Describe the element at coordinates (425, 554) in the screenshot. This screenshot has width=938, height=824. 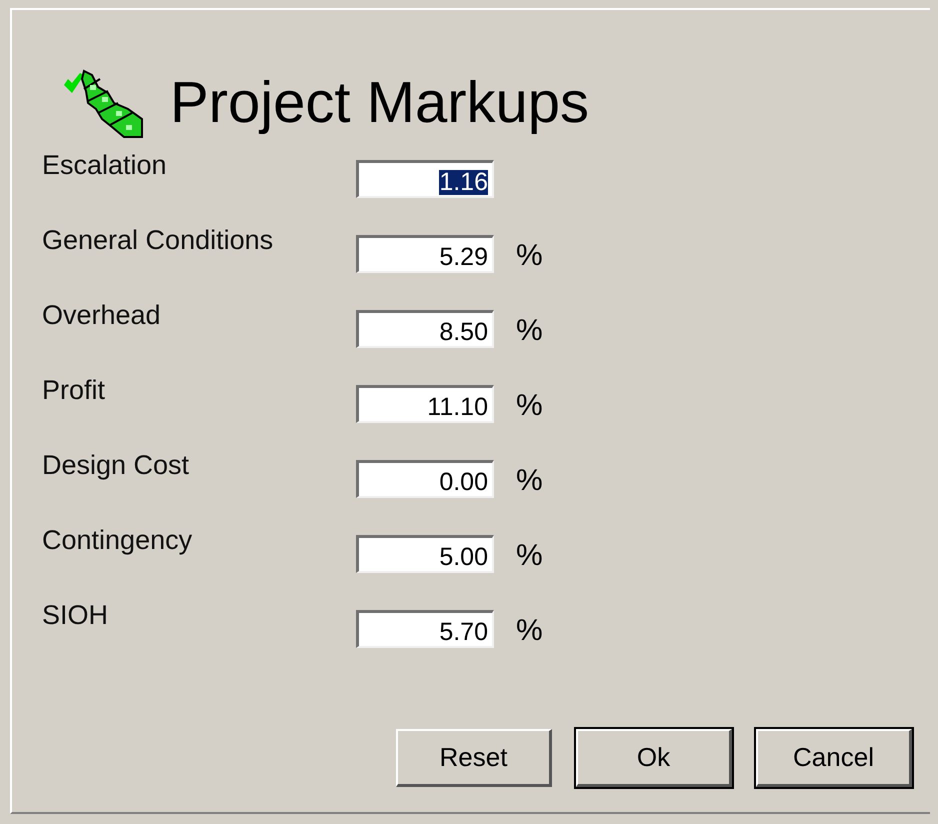
I see `number-field: 5.00` at that location.